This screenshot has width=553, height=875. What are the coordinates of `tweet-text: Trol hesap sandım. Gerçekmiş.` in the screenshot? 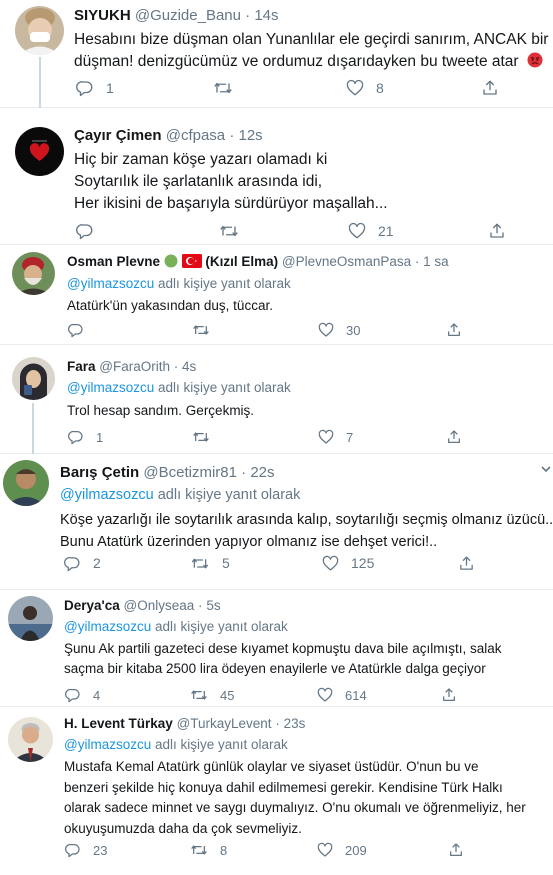 It's located at (160, 410).